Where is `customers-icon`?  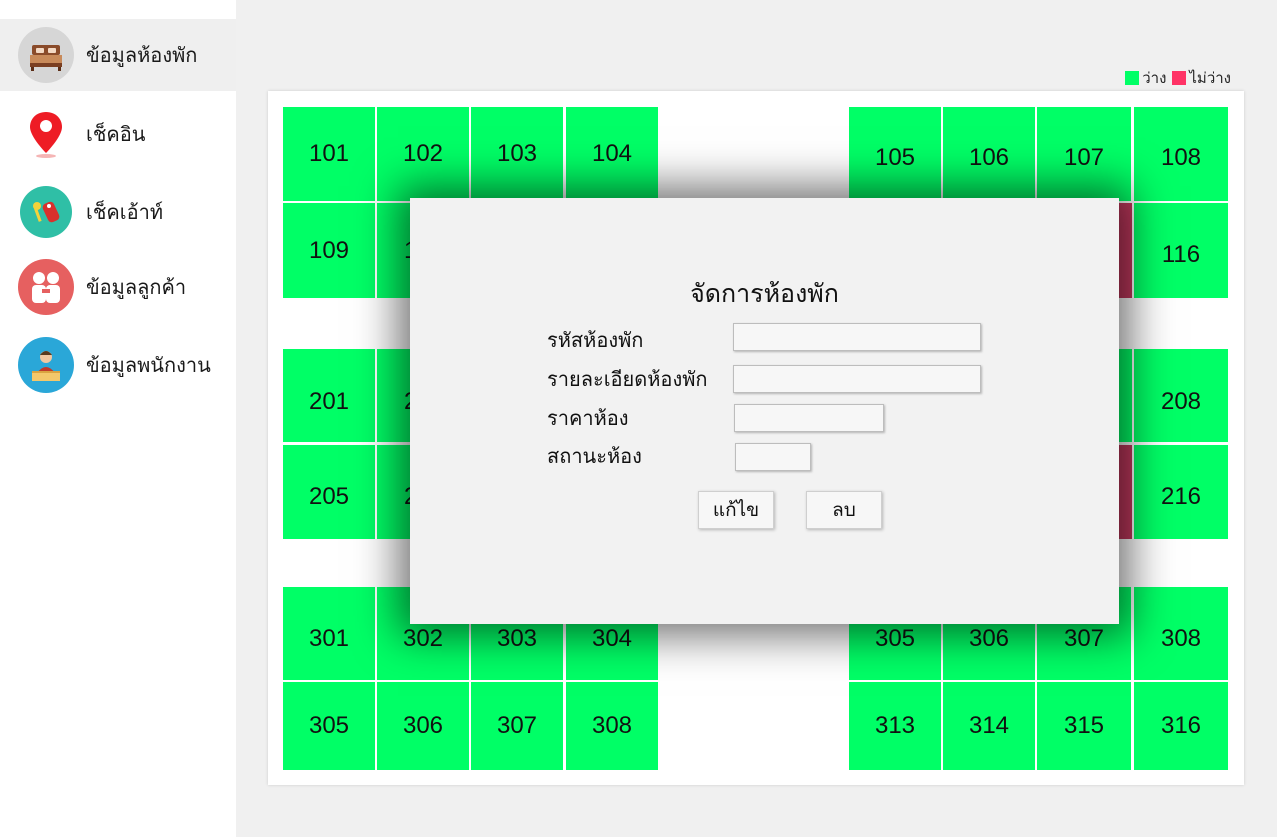 customers-icon is located at coordinates (46, 287).